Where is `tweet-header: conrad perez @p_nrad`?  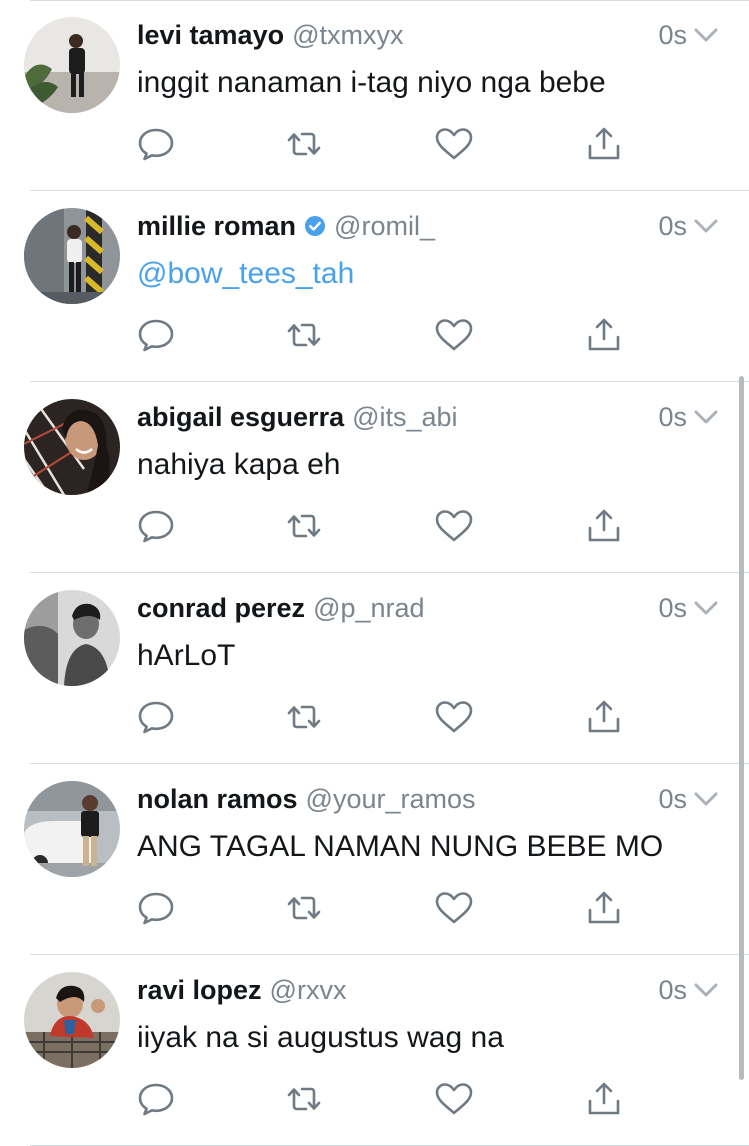 tweet-header: conrad perez @p_nrad is located at coordinates (281, 608).